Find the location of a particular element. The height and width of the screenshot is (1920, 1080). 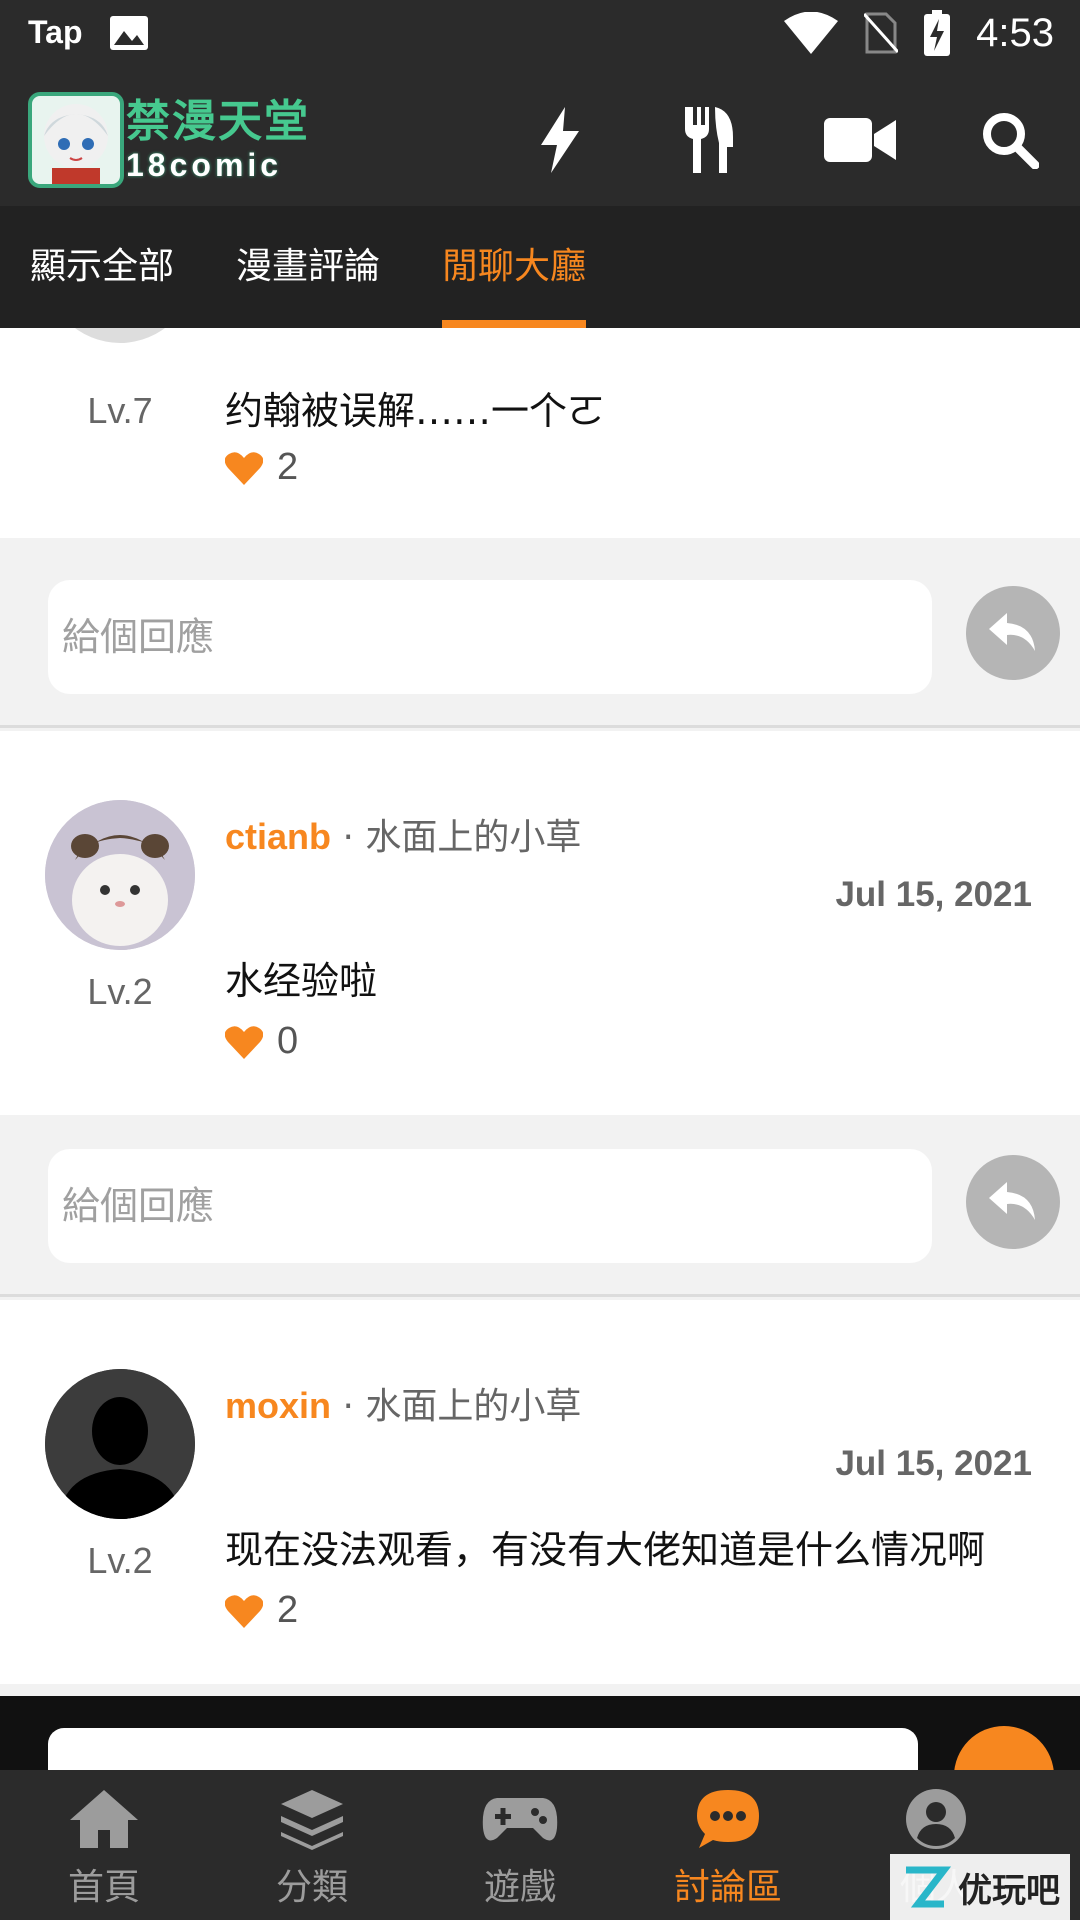

search-icon is located at coordinates (1010, 140).